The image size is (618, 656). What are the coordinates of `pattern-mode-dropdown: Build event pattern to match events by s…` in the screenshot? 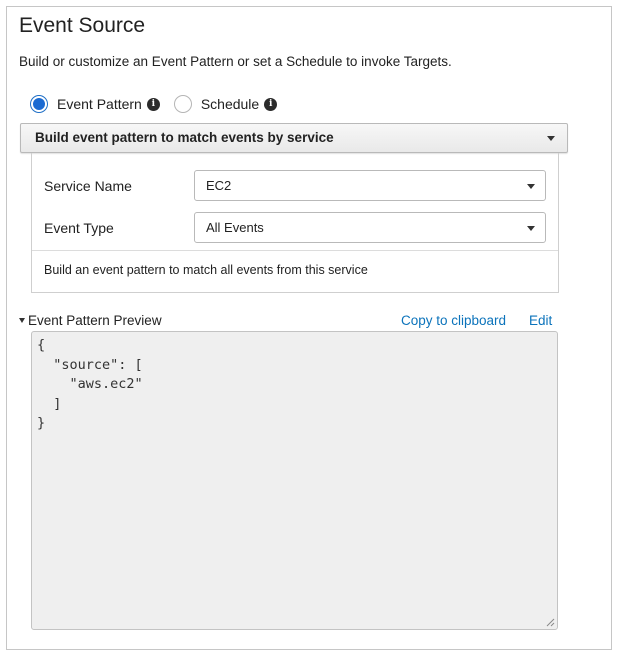 It's located at (294, 138).